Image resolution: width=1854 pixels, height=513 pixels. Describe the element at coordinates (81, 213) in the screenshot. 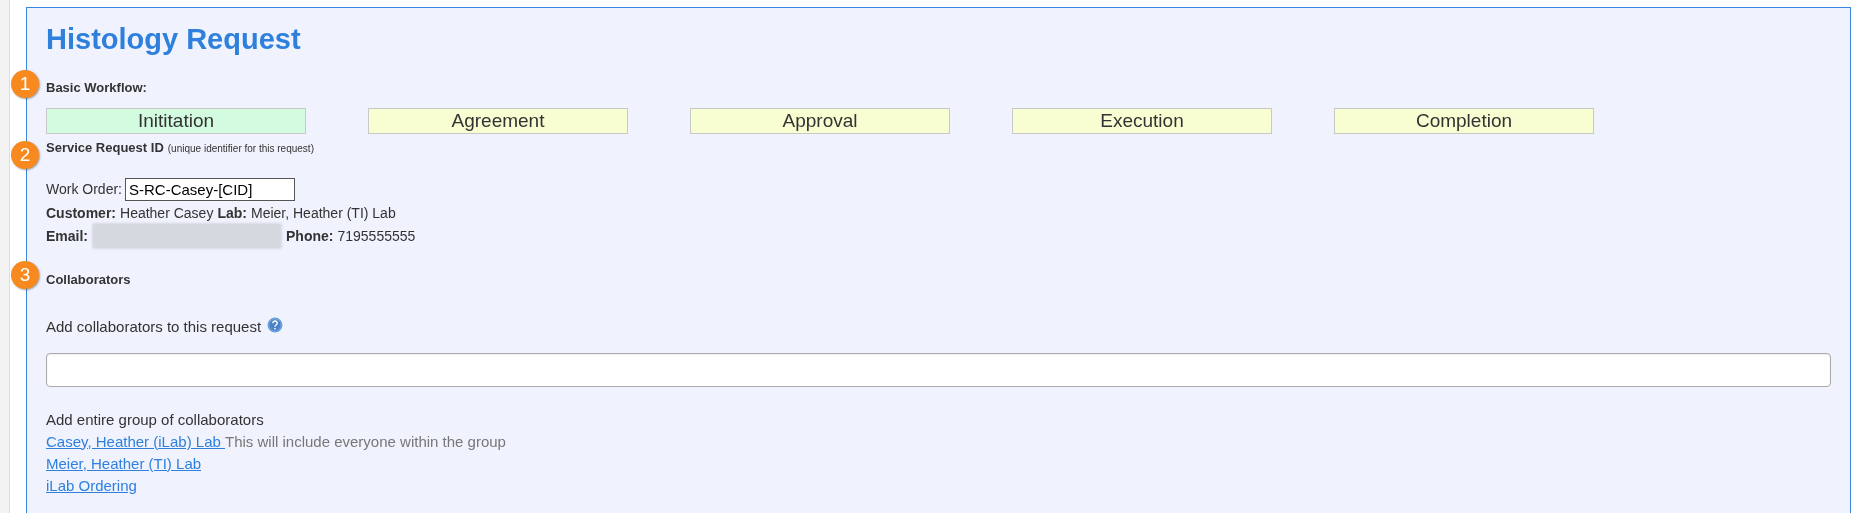

I see `field-label: Customer:` at that location.